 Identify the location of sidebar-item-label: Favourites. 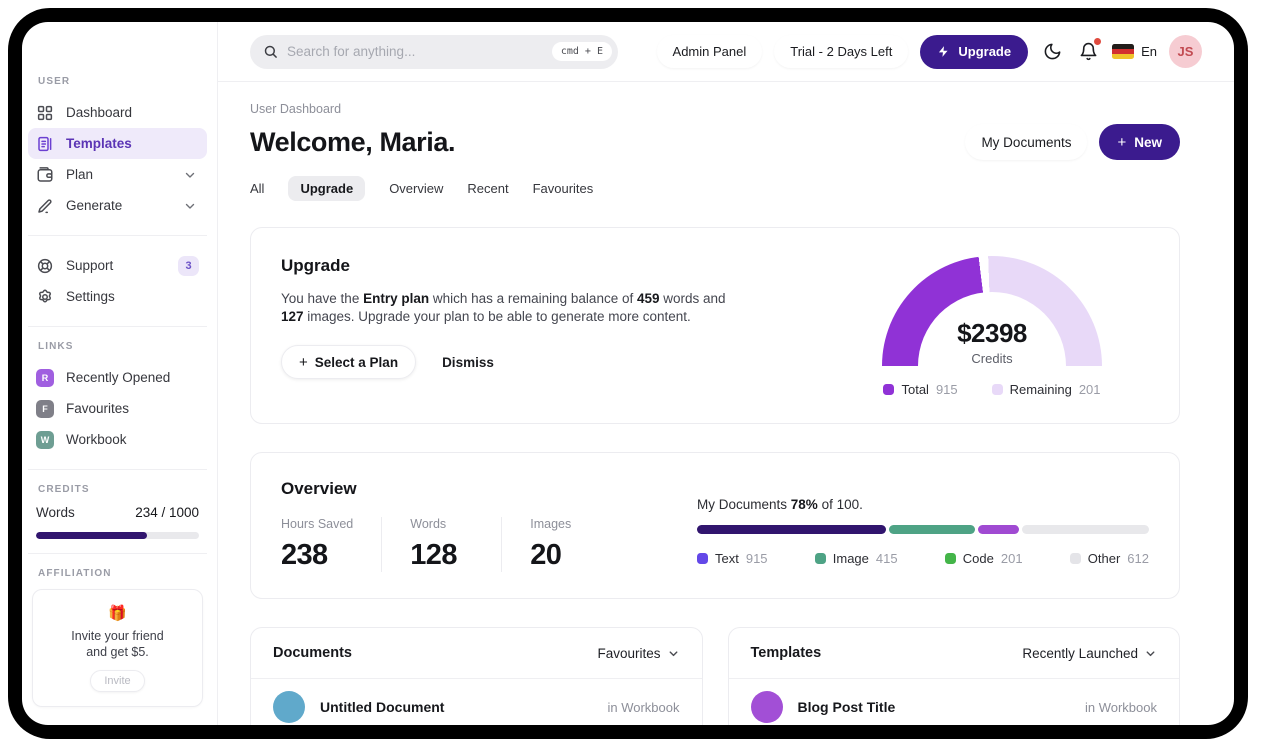
(98, 408).